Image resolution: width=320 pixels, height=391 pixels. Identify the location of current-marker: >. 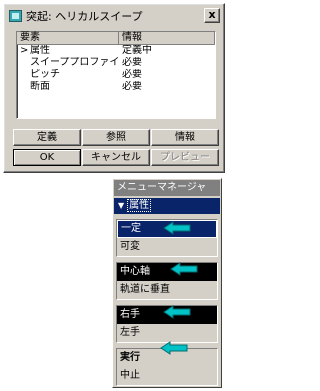
(24, 50).